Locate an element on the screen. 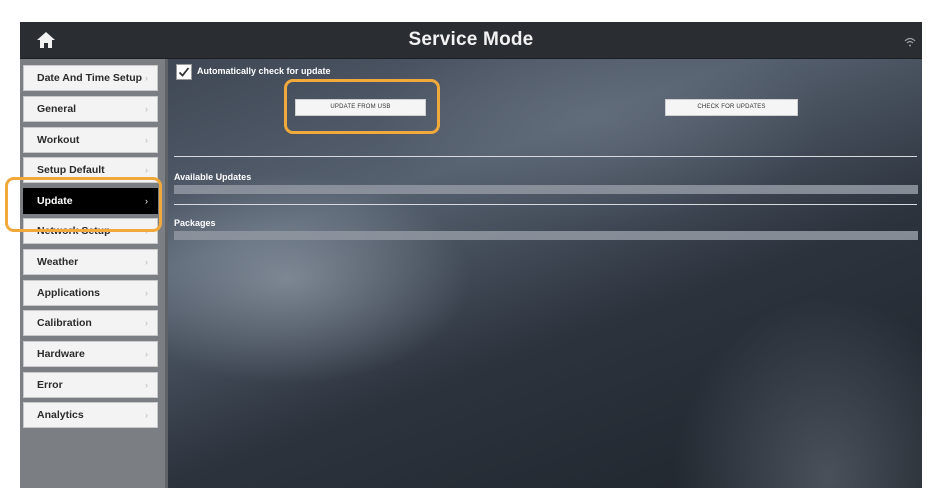 This screenshot has height=501, width=943. sidebar-item-label: Workout is located at coordinates (58, 140).